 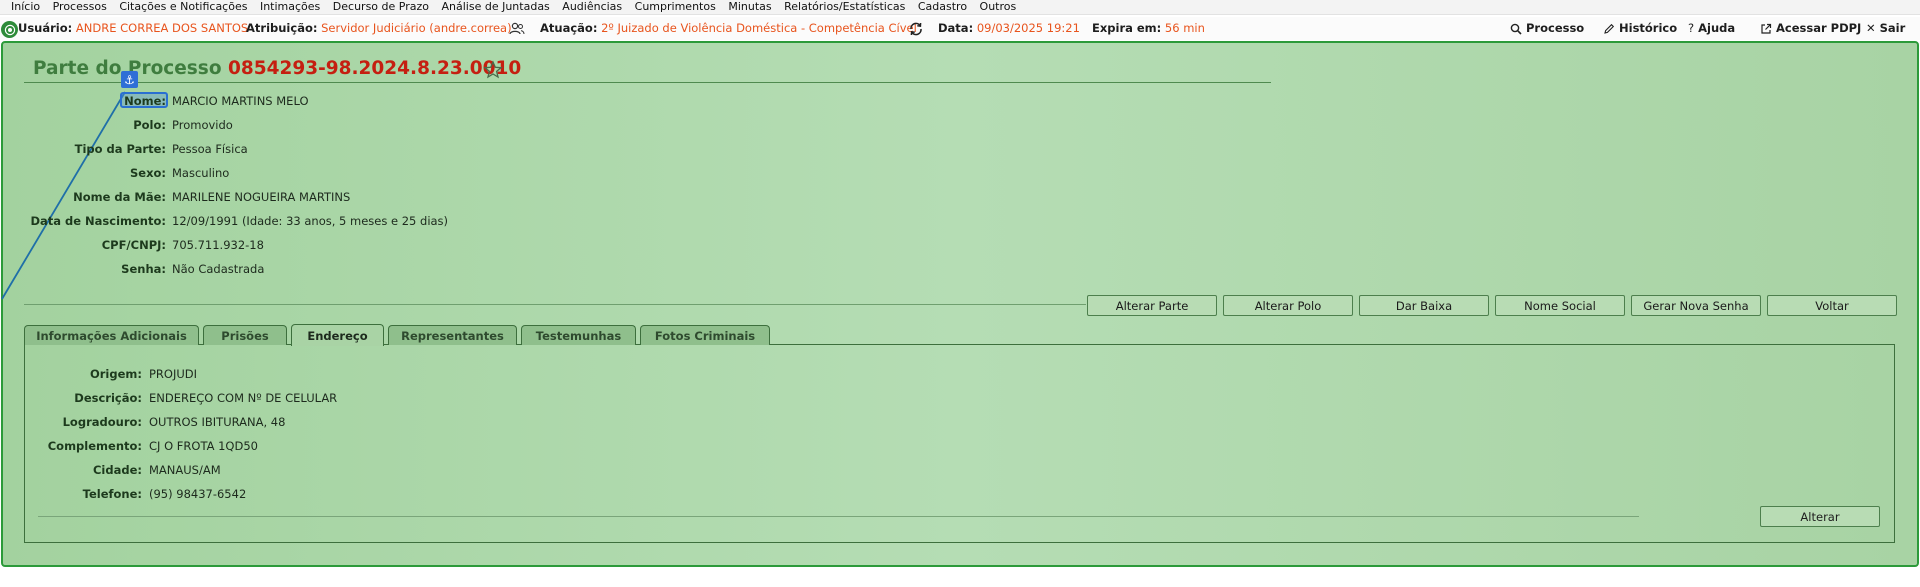 What do you see at coordinates (218, 245) in the screenshot?
I see `field-value-cpf-cnpj: 705.711.932-18` at bounding box center [218, 245].